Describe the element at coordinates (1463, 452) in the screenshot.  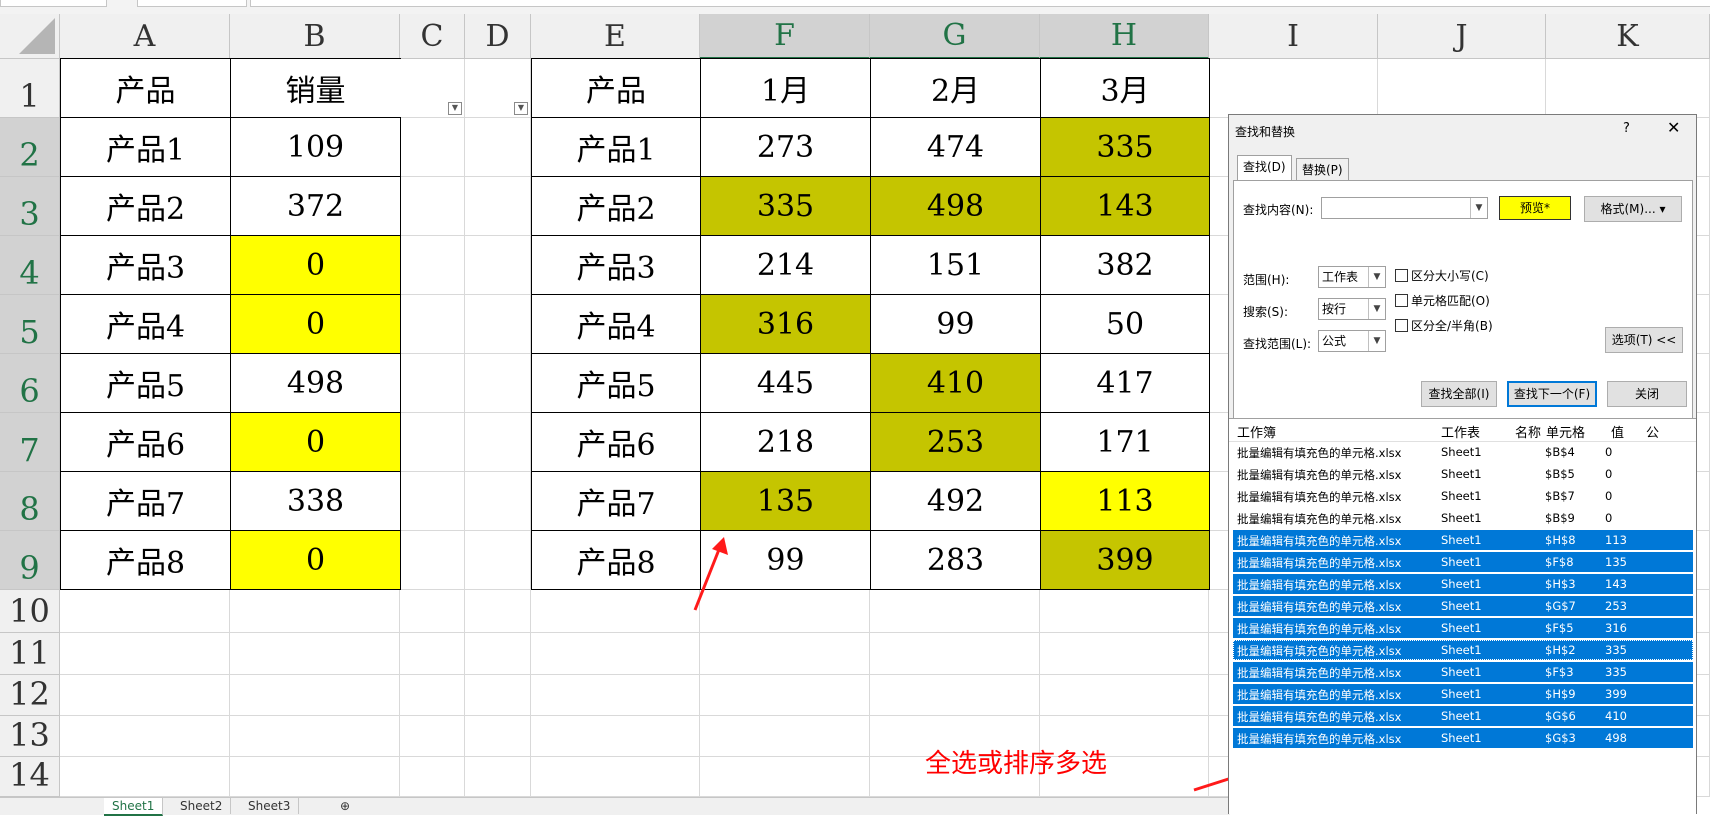
I see `result-row: 批量编辑有填充色的单元格.xlsx Sheet1 $B$4 0` at that location.